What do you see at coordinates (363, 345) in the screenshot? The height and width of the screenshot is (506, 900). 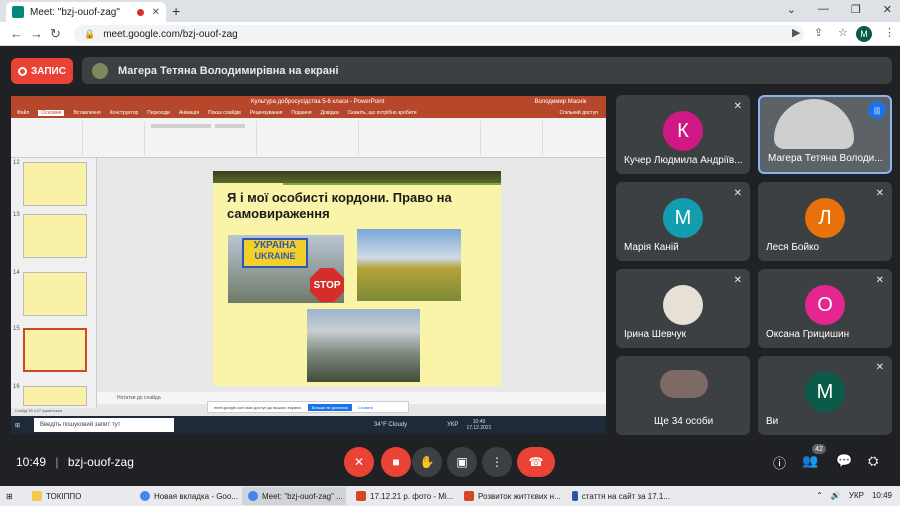 I see `school-photo` at bounding box center [363, 345].